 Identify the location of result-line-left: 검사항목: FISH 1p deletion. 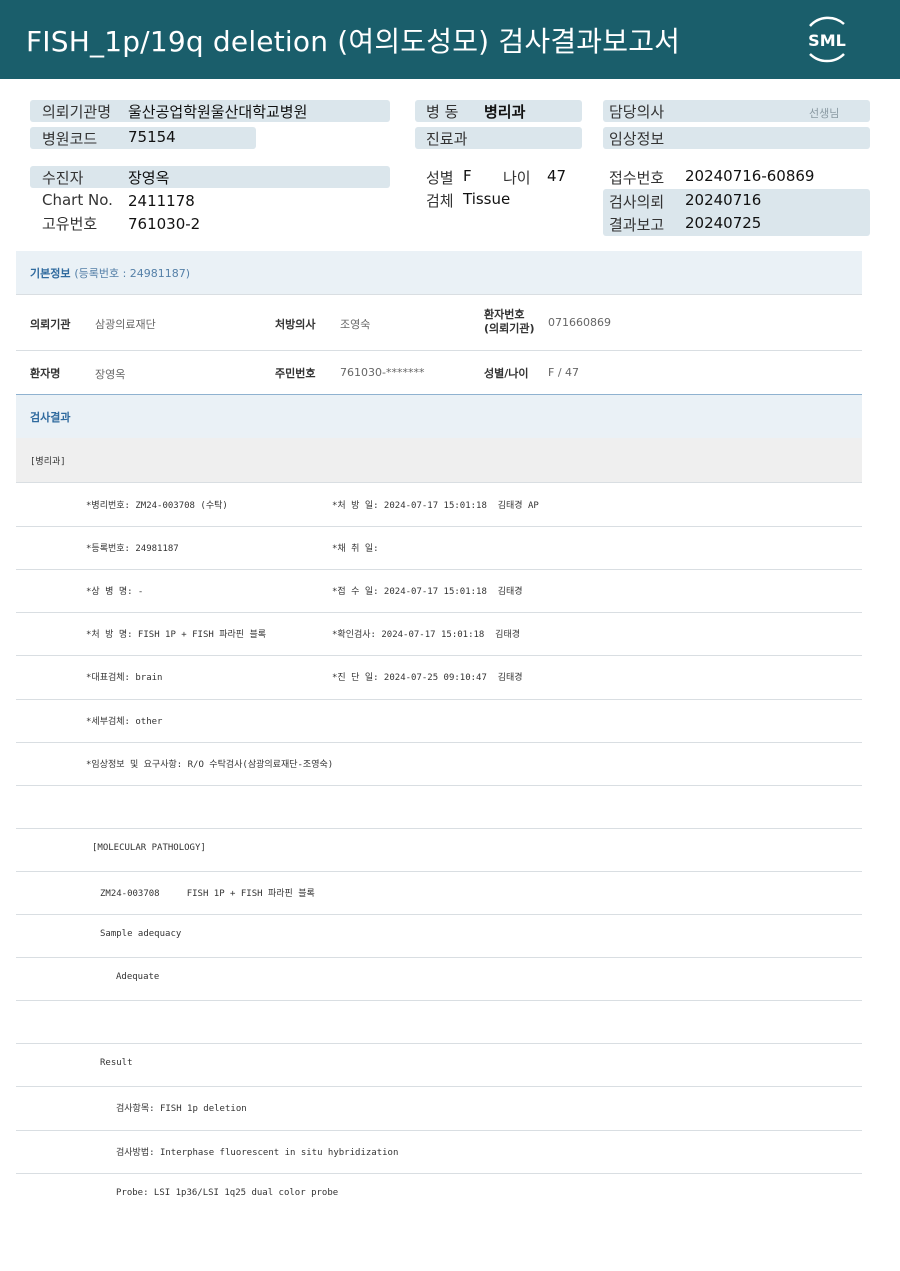
(181, 1109).